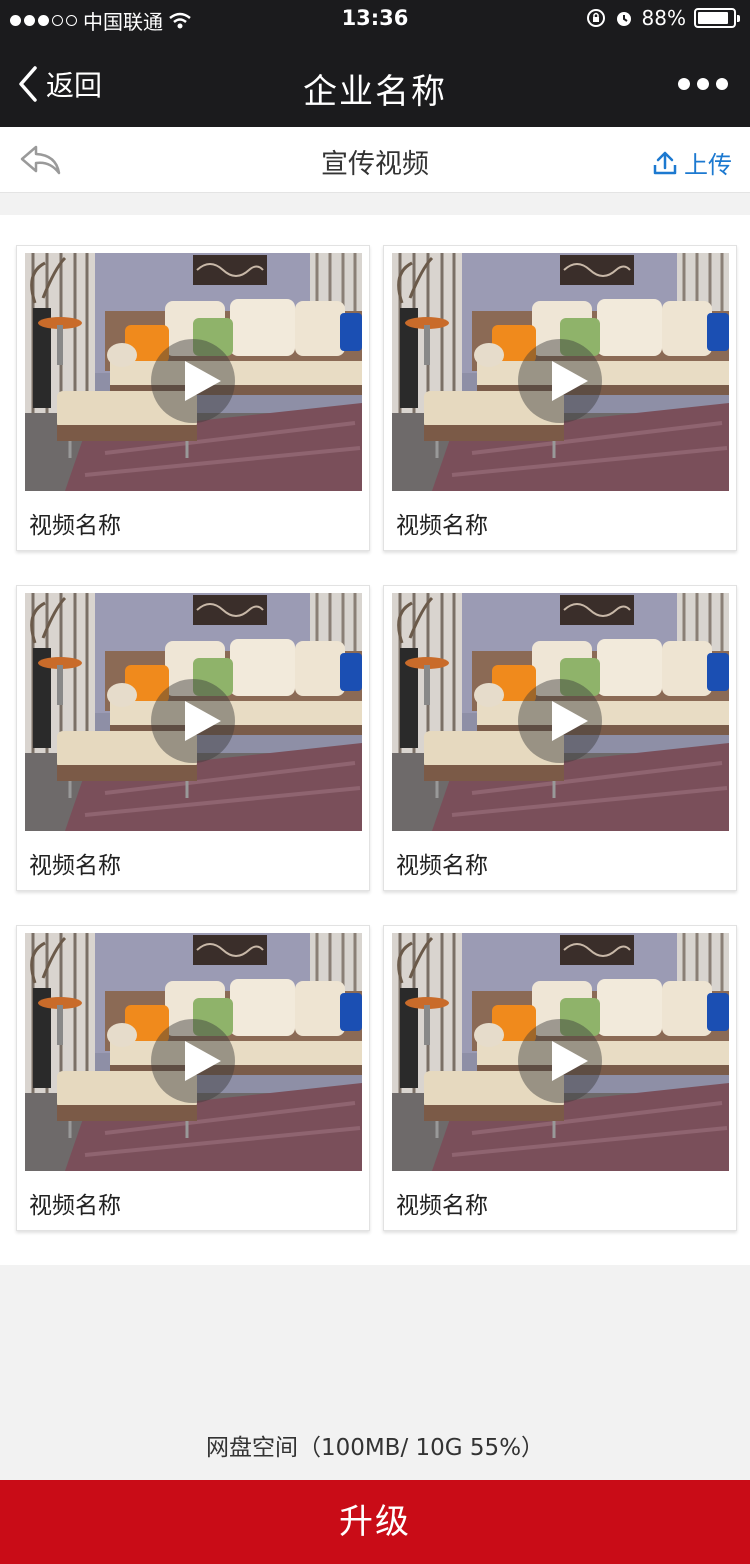  I want to click on navigation-bar: 返回 企业名称, so click(375, 82).